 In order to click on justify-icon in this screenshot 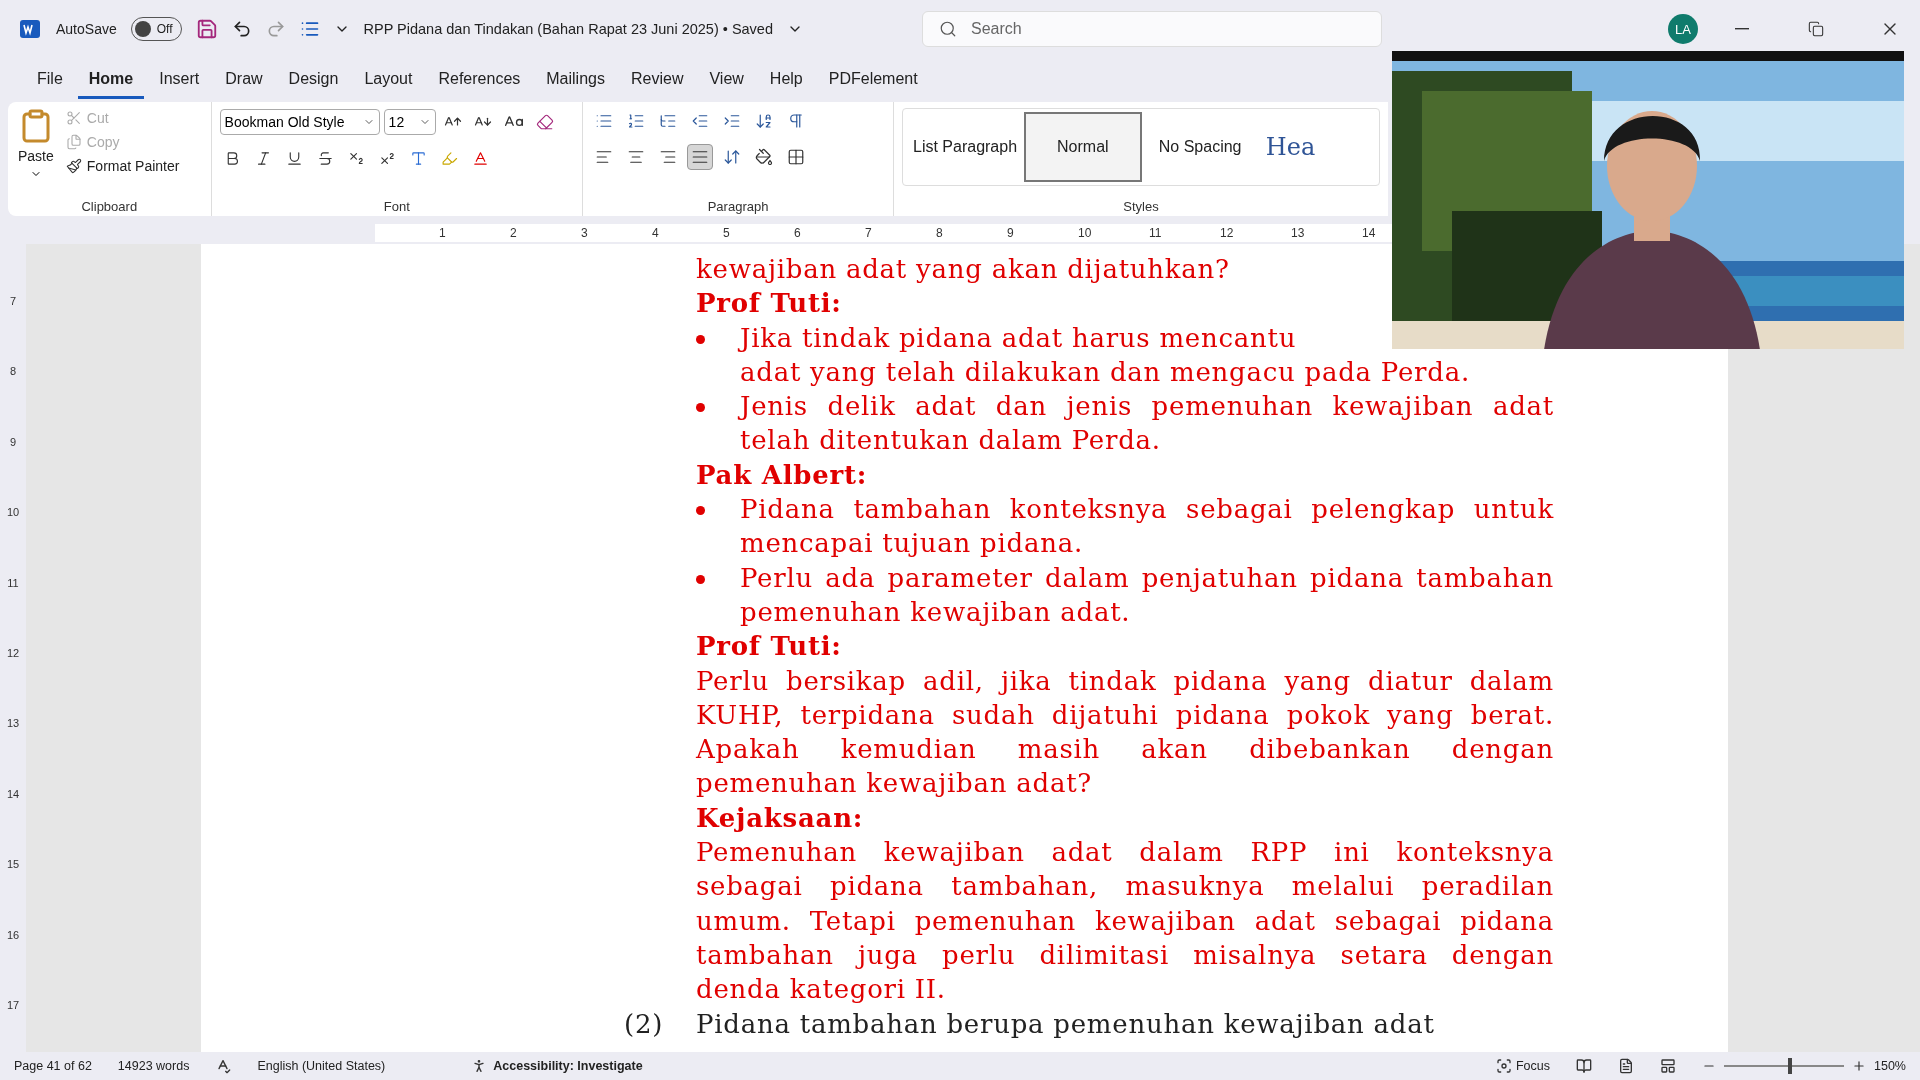, I will do `click(700, 157)`.